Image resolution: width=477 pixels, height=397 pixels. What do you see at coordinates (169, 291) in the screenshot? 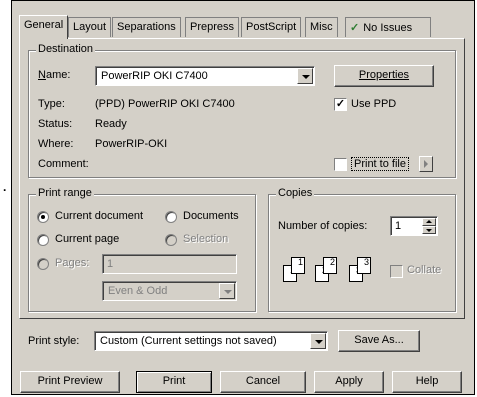
I see `page-subset-select: Even & Odd` at bounding box center [169, 291].